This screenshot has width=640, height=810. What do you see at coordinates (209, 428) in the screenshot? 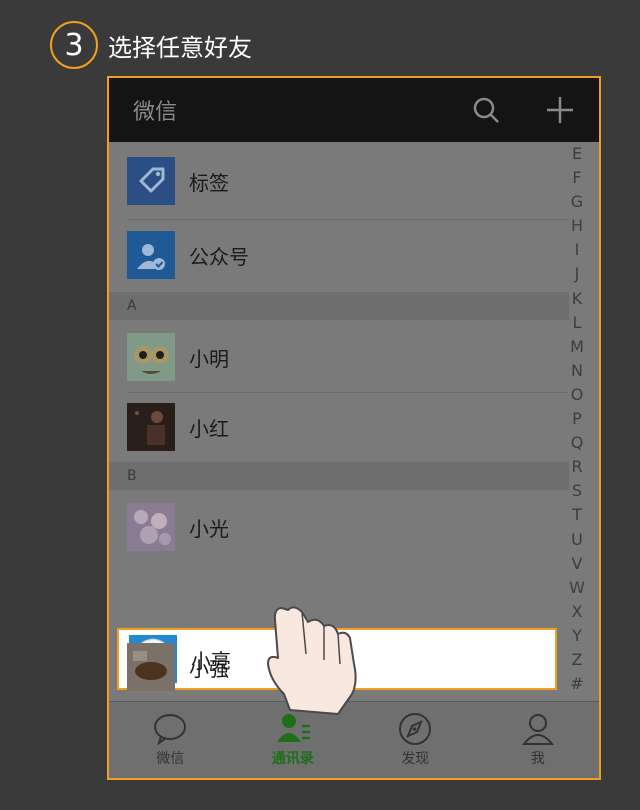
I see `contact-name: 小红` at bounding box center [209, 428].